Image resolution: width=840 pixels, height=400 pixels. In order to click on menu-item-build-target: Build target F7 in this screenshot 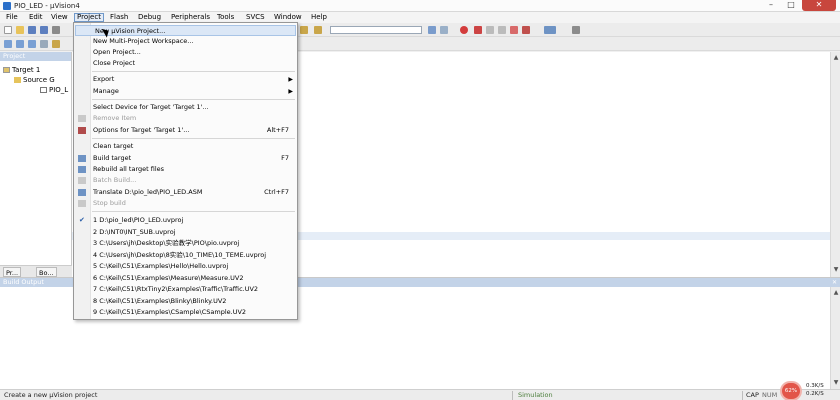, I will do `click(185, 158)`.